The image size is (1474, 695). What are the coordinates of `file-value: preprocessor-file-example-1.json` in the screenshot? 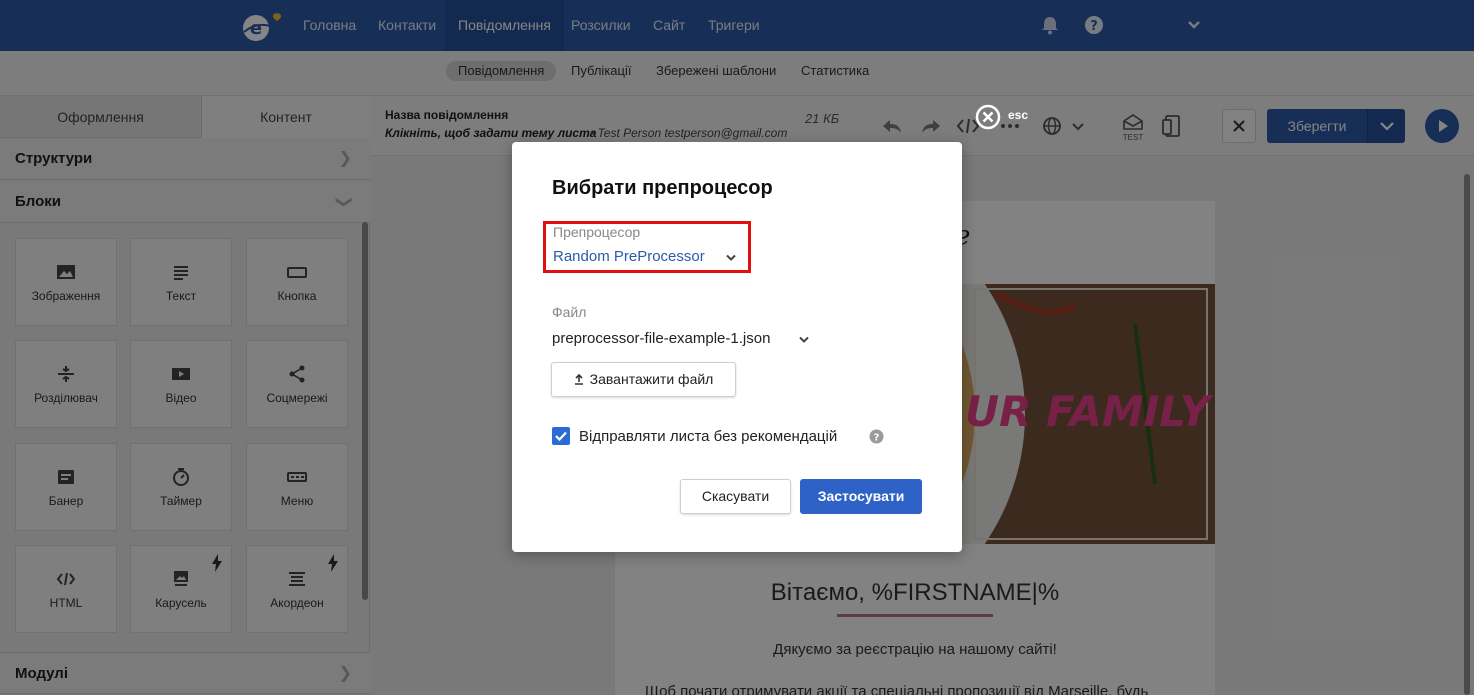 It's located at (661, 338).